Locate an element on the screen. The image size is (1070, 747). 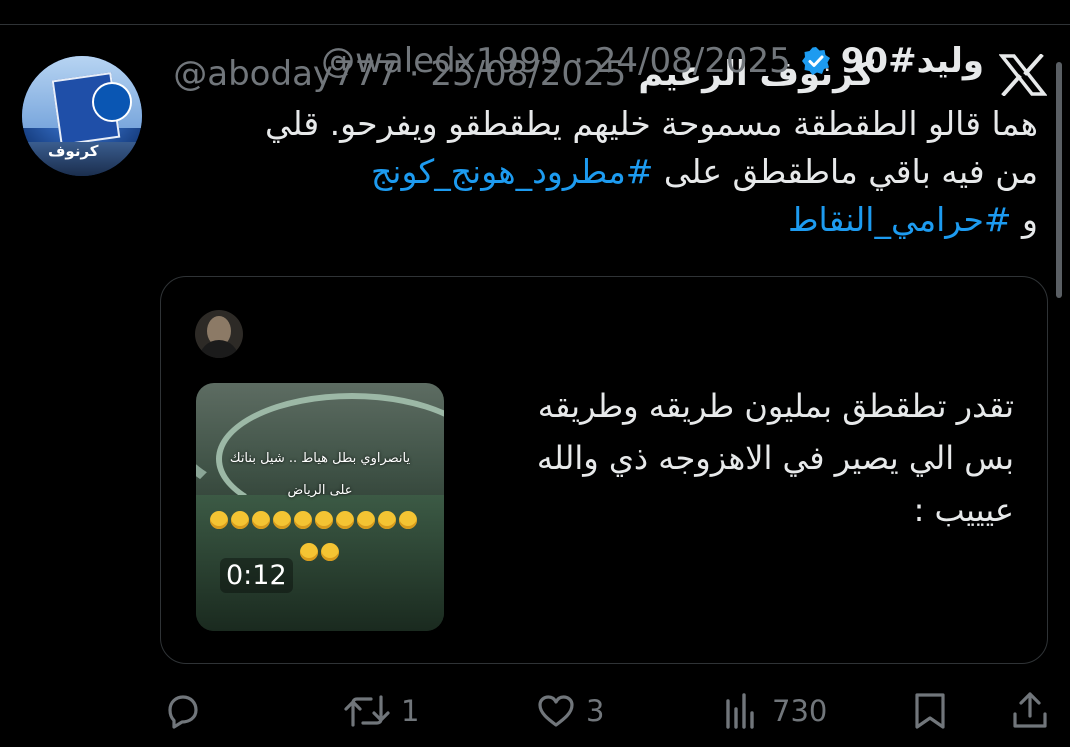
retweet-button: 1 is located at coordinates (381, 711).